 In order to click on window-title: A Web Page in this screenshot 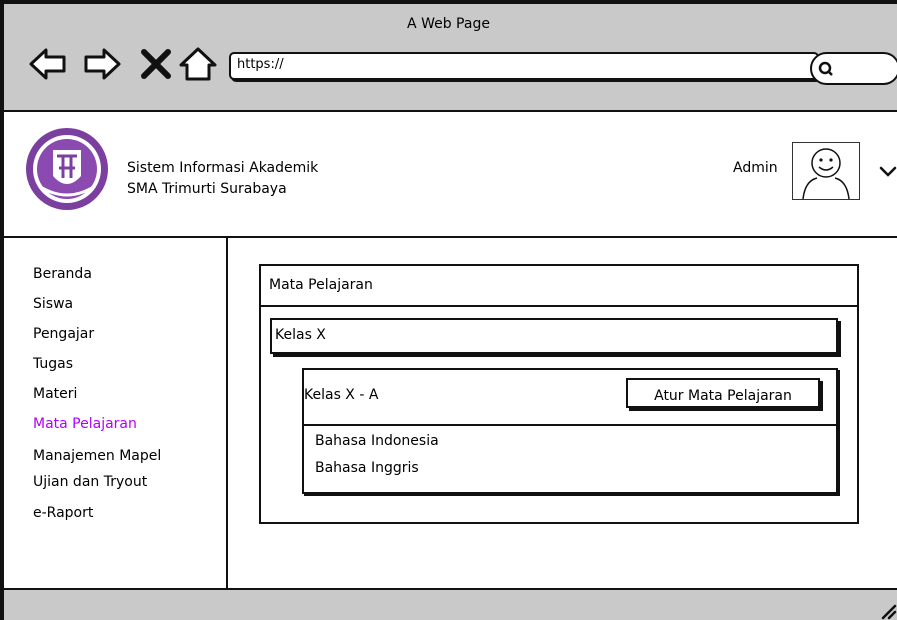, I will do `click(448, 24)`.